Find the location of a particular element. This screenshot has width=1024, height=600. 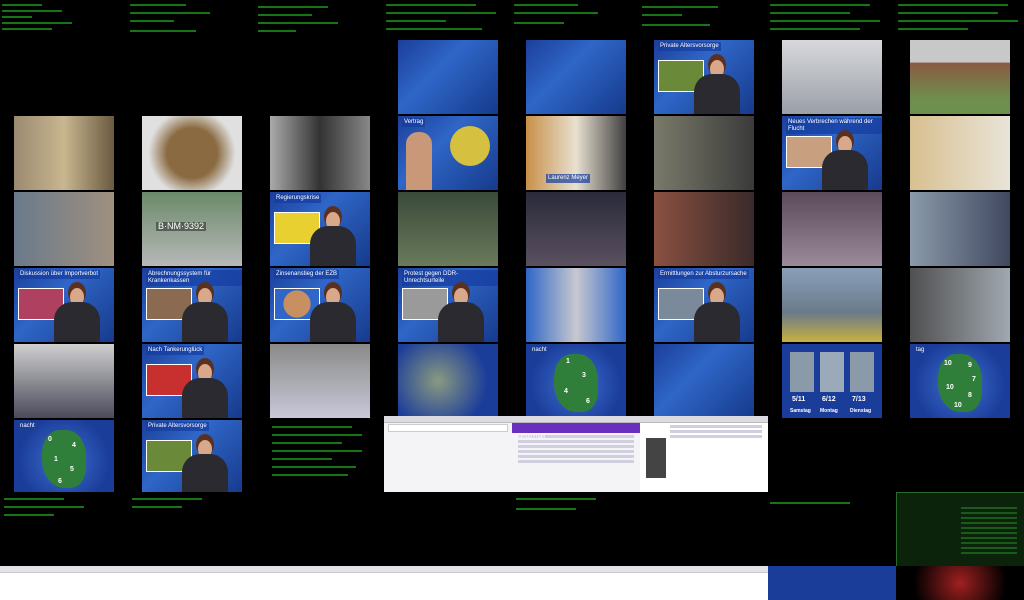

thumb-sack is located at coordinates (192, 153).